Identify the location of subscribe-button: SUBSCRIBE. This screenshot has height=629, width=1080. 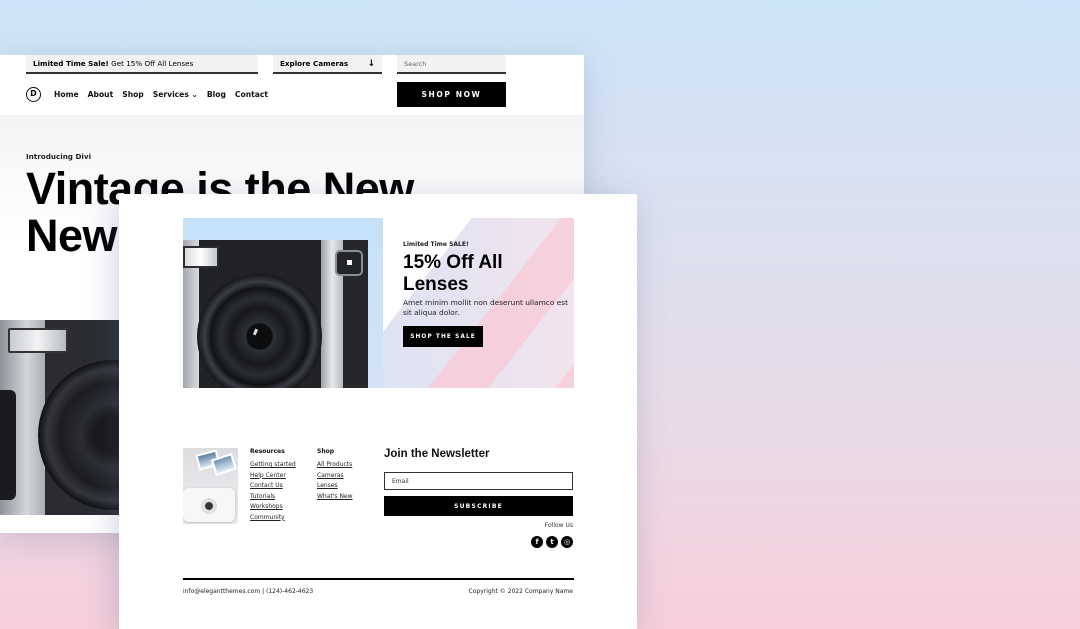
(478, 506).